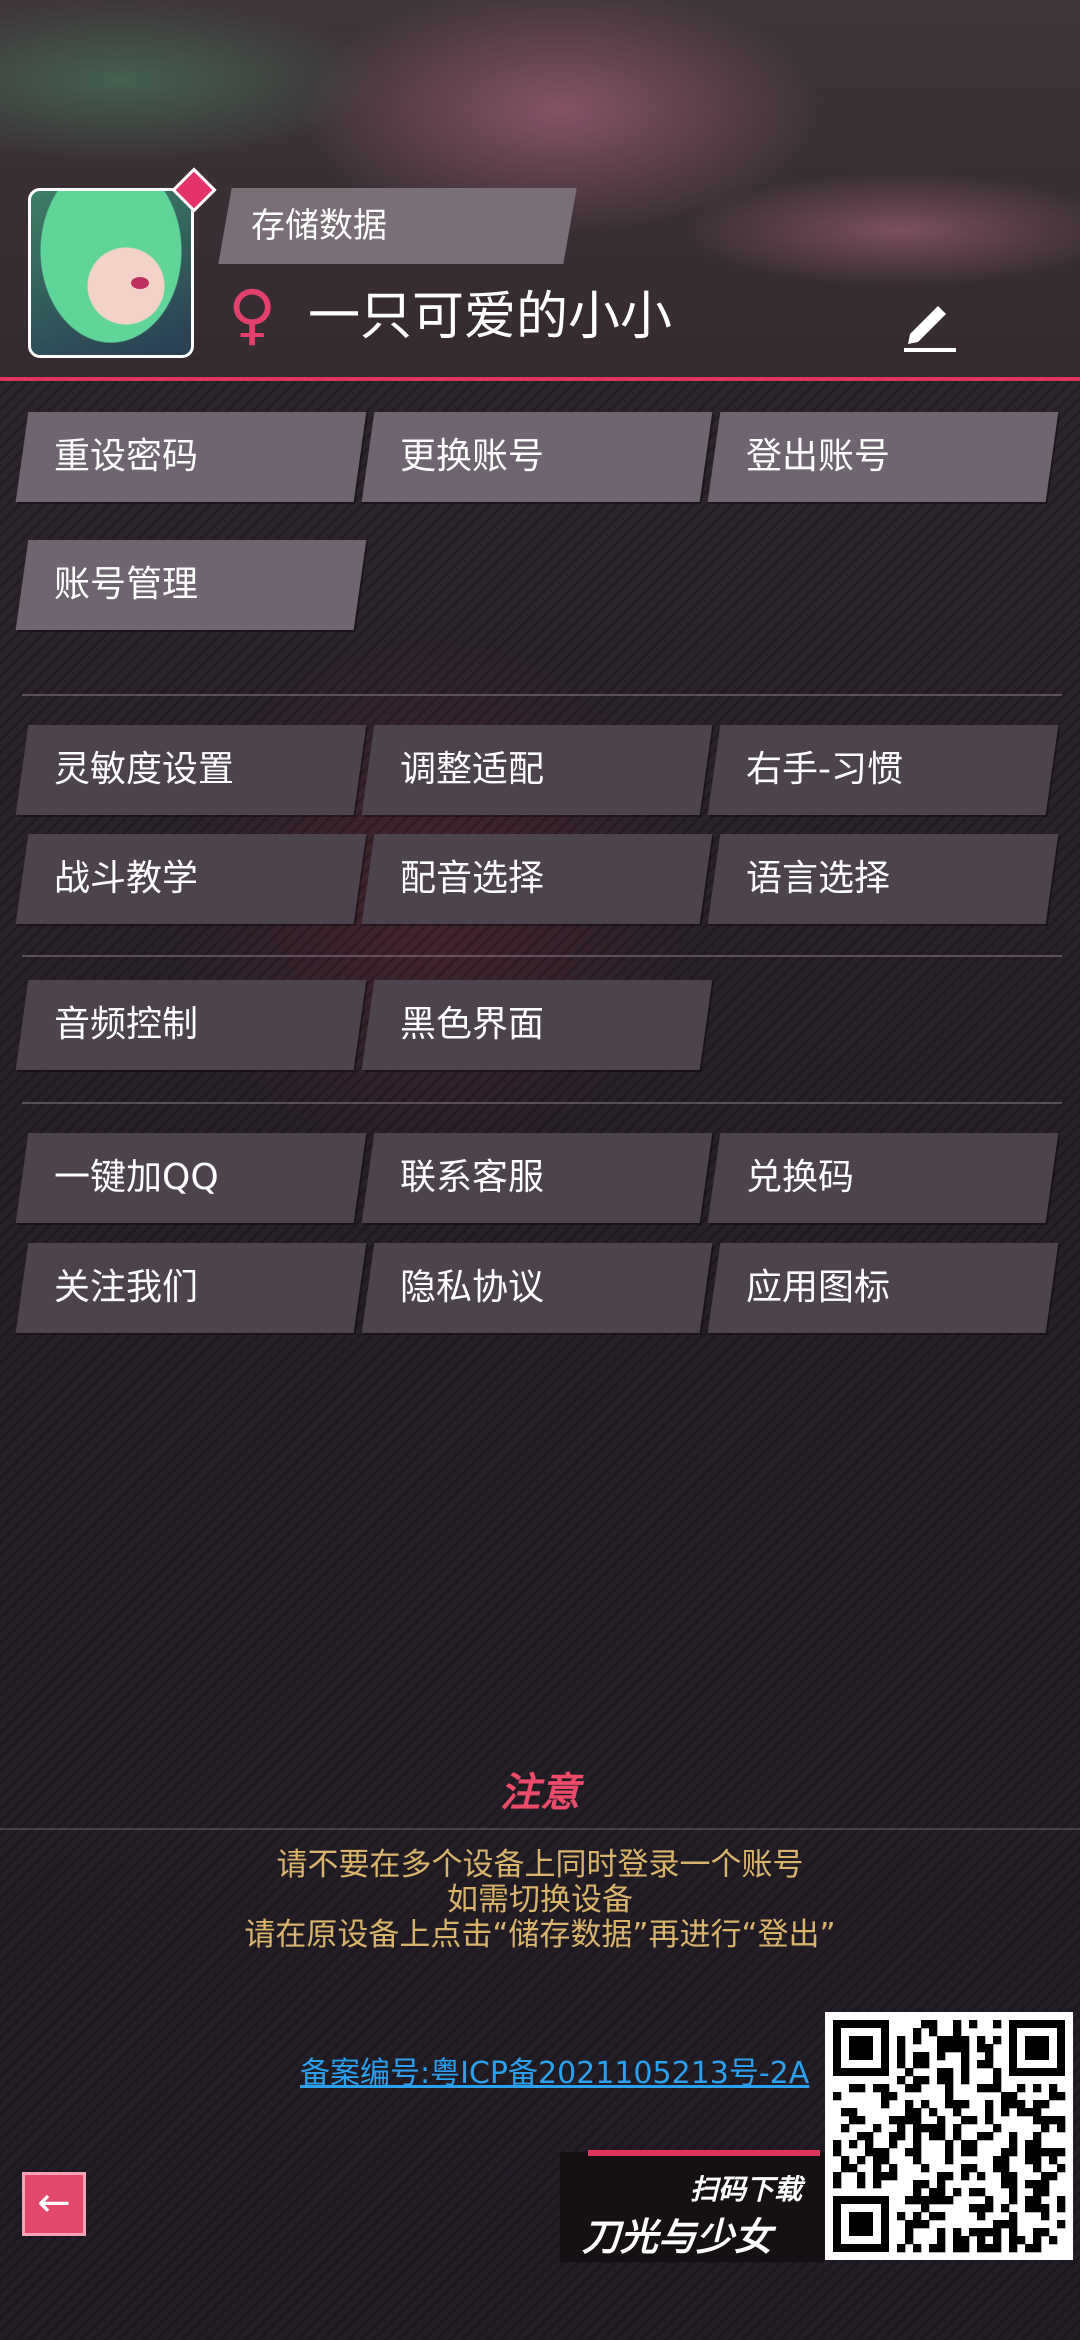 The height and width of the screenshot is (2340, 1080). I want to click on notice-line-2: 如需切换设备, so click(540, 1900).